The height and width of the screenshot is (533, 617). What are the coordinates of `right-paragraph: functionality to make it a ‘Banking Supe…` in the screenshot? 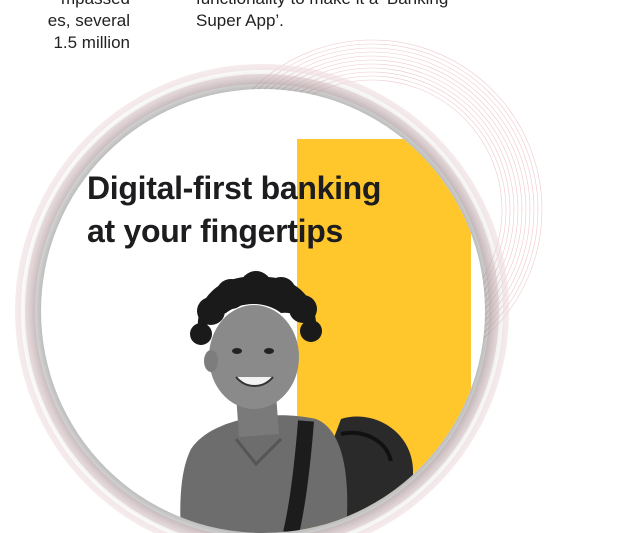 It's located at (346, 16).